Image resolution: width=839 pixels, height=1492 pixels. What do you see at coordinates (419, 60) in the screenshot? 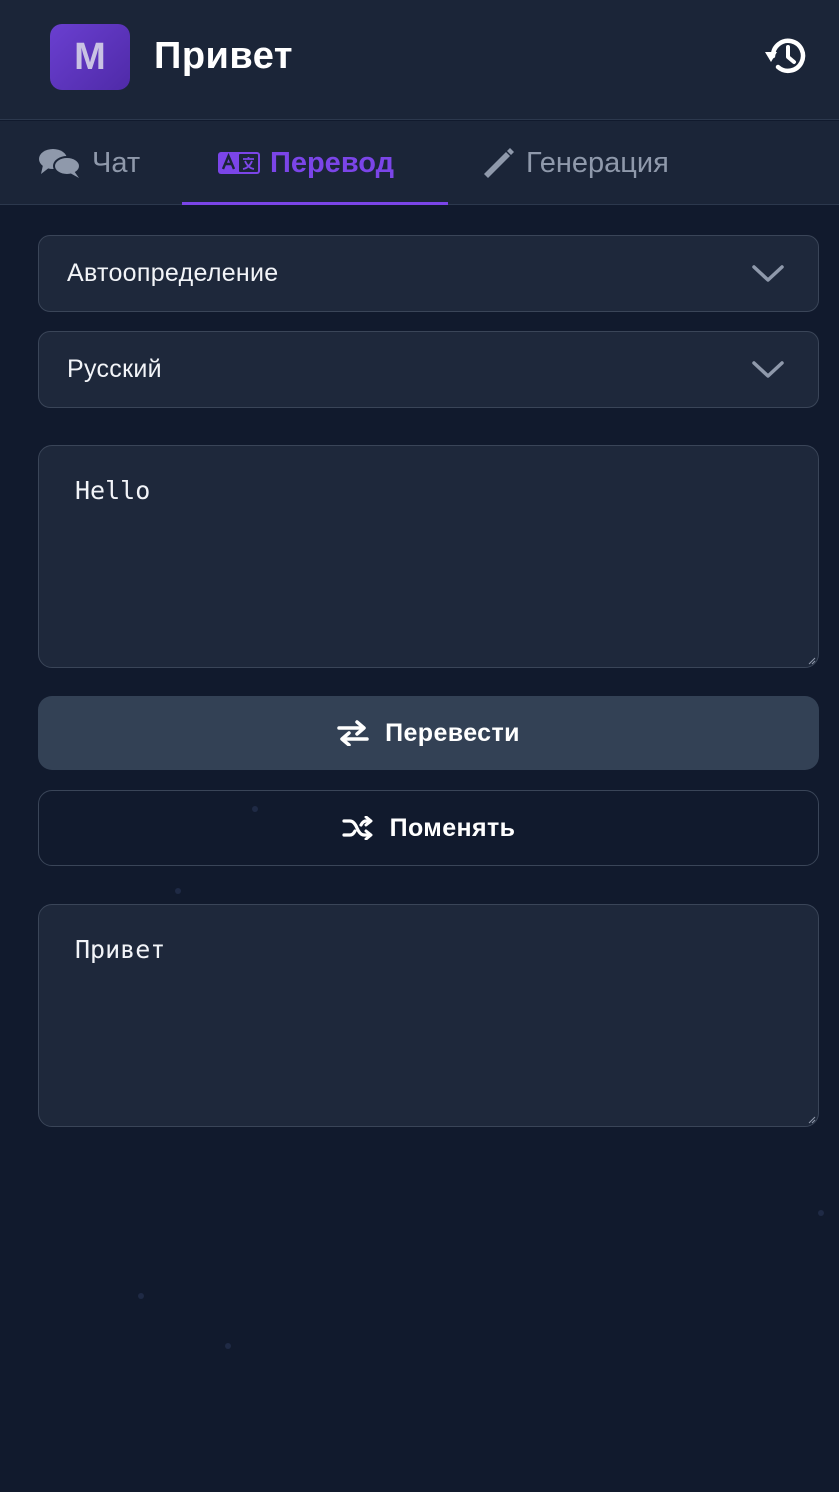
I see `app-header: M Привет` at bounding box center [419, 60].